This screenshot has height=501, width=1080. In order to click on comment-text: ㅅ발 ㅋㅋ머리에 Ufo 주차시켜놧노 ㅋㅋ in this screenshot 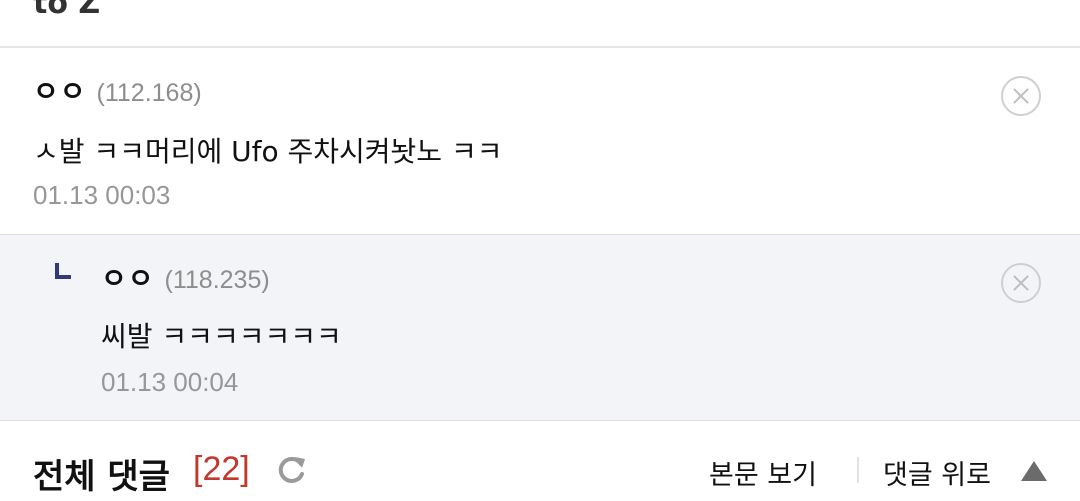, I will do `click(268, 151)`.